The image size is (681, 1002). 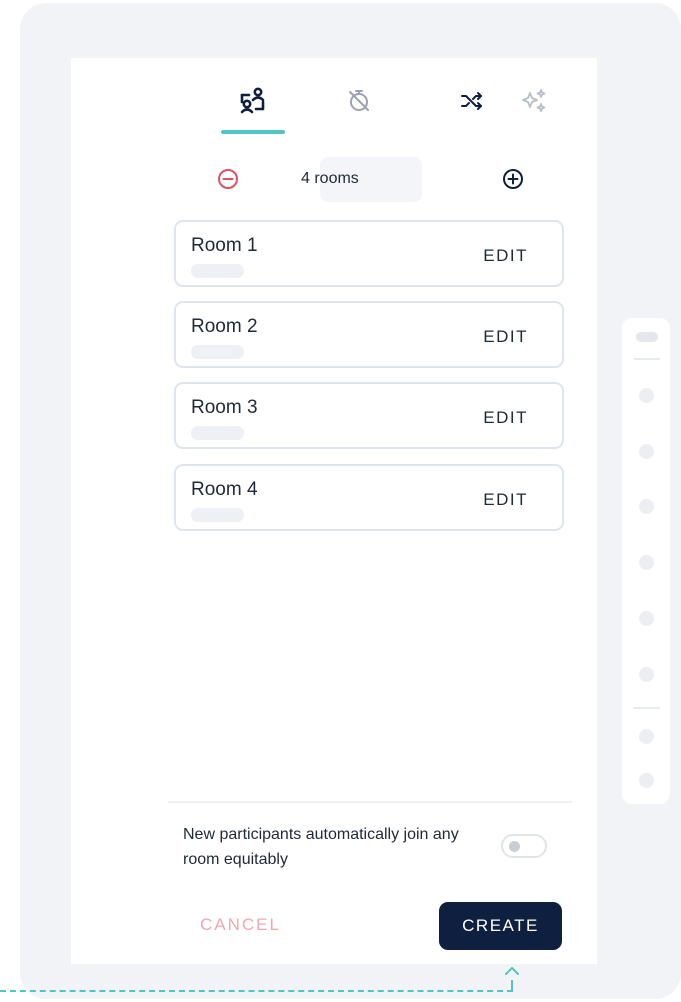 I want to click on room-card: Room 1 EDIT, so click(x=369, y=253).